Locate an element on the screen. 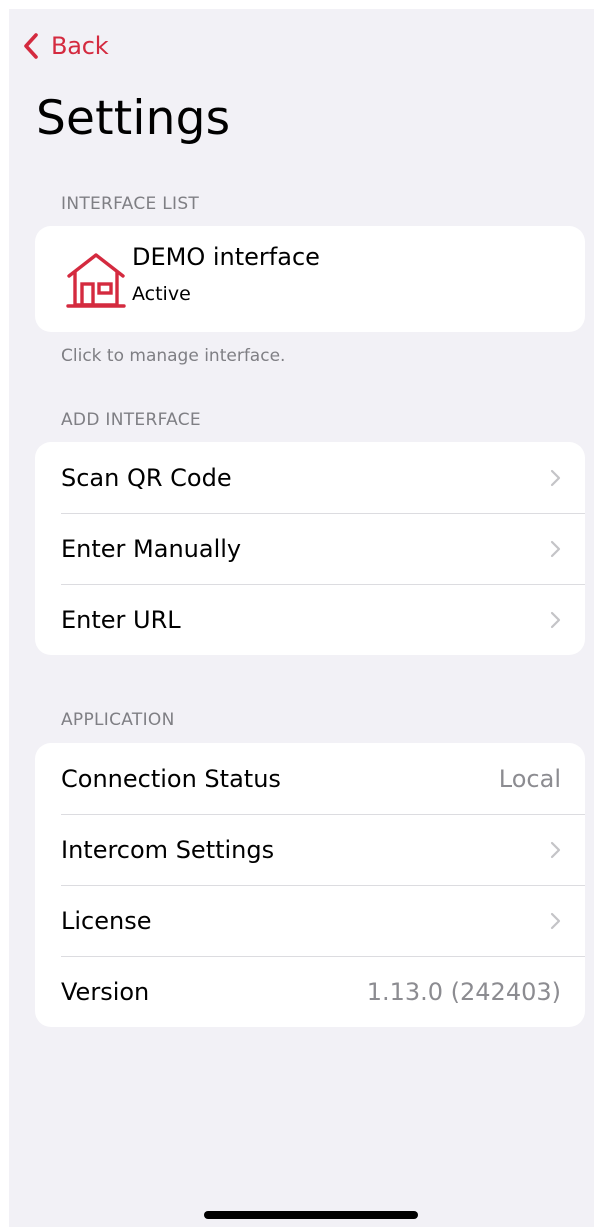  connection-status-value: Local is located at coordinates (529, 778).